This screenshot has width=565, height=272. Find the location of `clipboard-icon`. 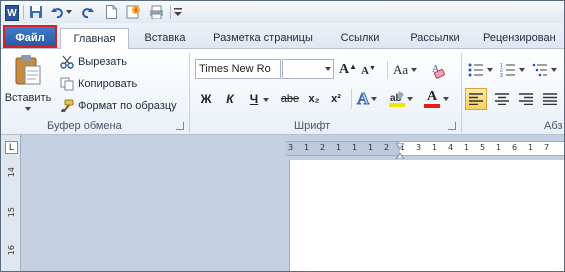

clipboard-icon is located at coordinates (28, 70).